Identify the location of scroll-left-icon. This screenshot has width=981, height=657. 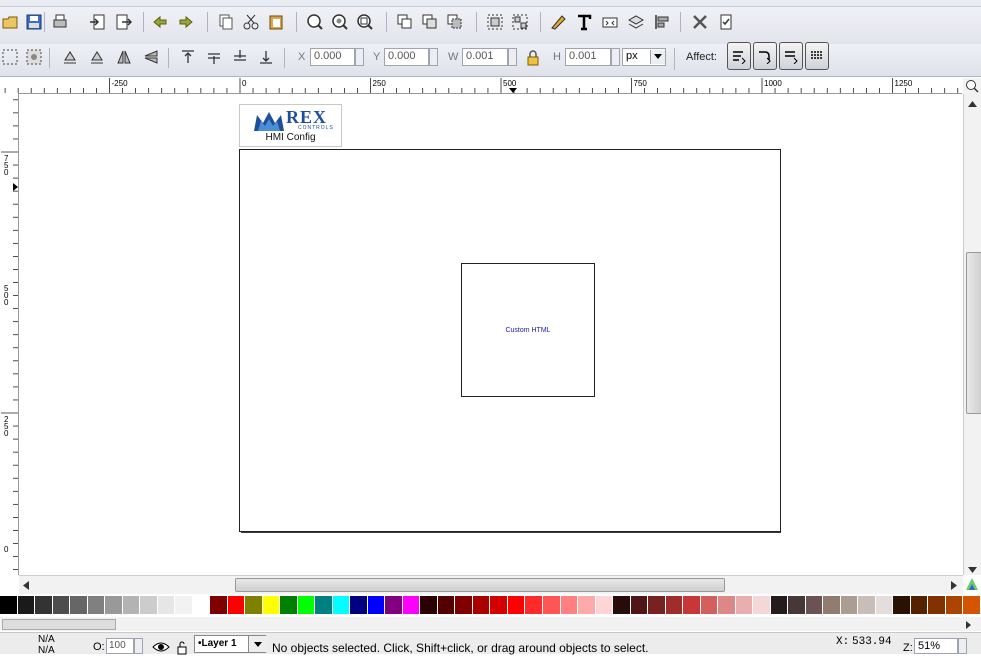
(26, 587).